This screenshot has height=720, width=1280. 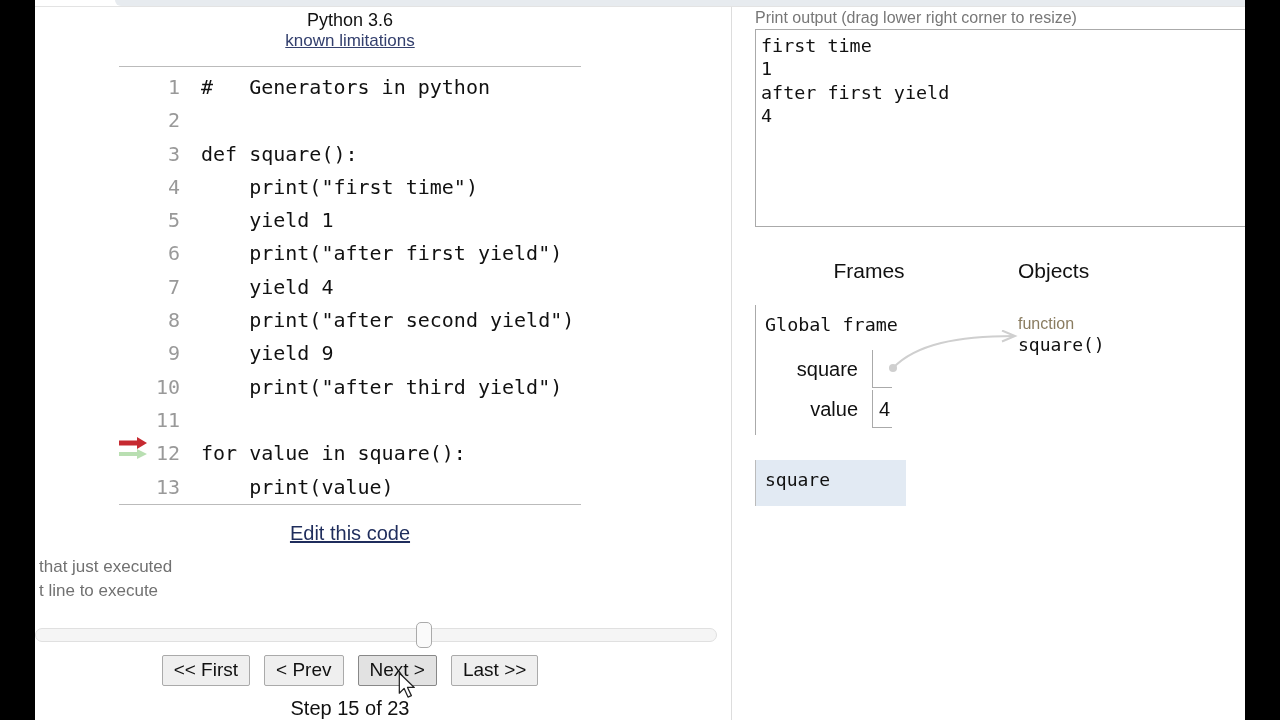 I want to click on code-line: print("after second yield"), so click(x=411, y=321).